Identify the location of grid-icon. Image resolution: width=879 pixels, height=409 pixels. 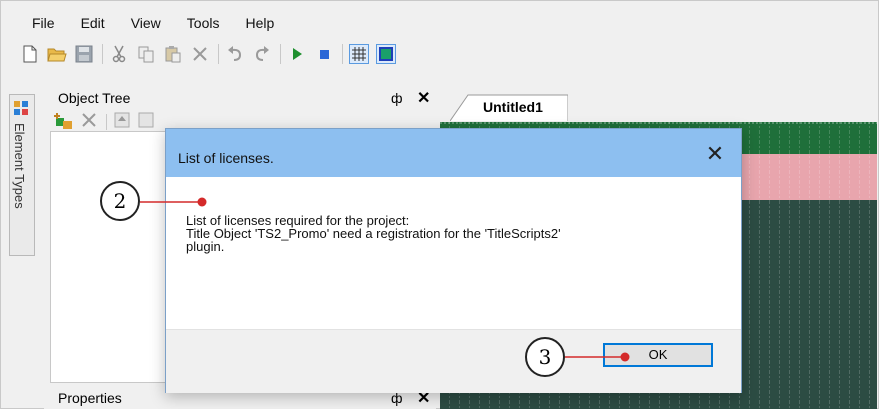
(359, 54).